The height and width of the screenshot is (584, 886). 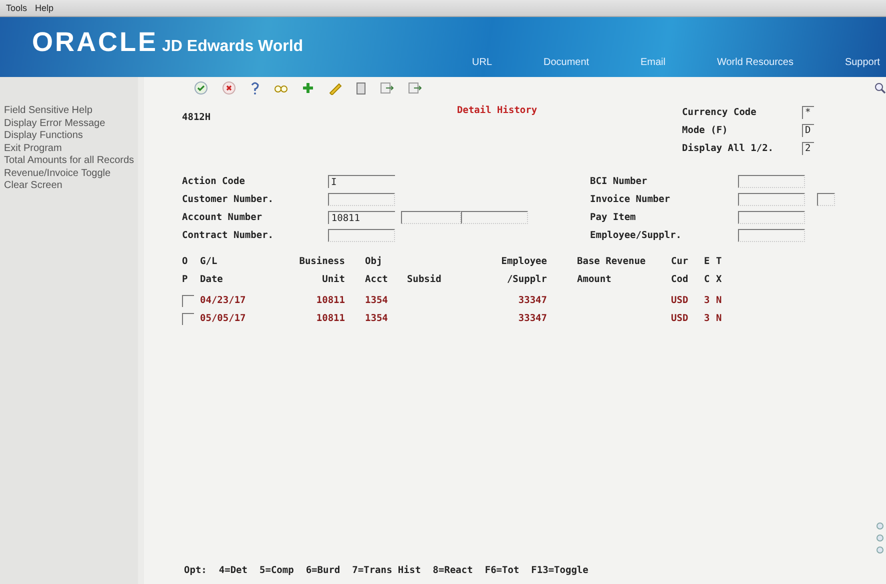 I want to click on input-field: I, so click(x=361, y=181).